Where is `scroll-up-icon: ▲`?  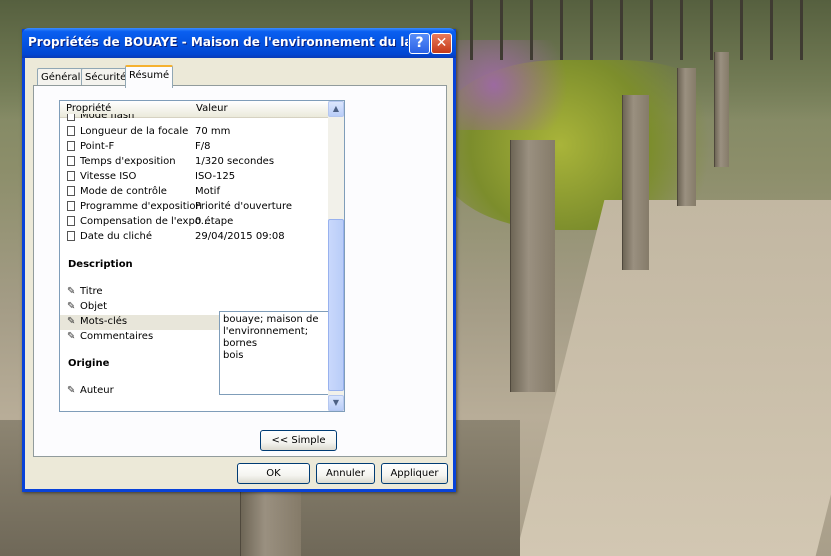
scroll-up-icon: ▲ is located at coordinates (336, 109).